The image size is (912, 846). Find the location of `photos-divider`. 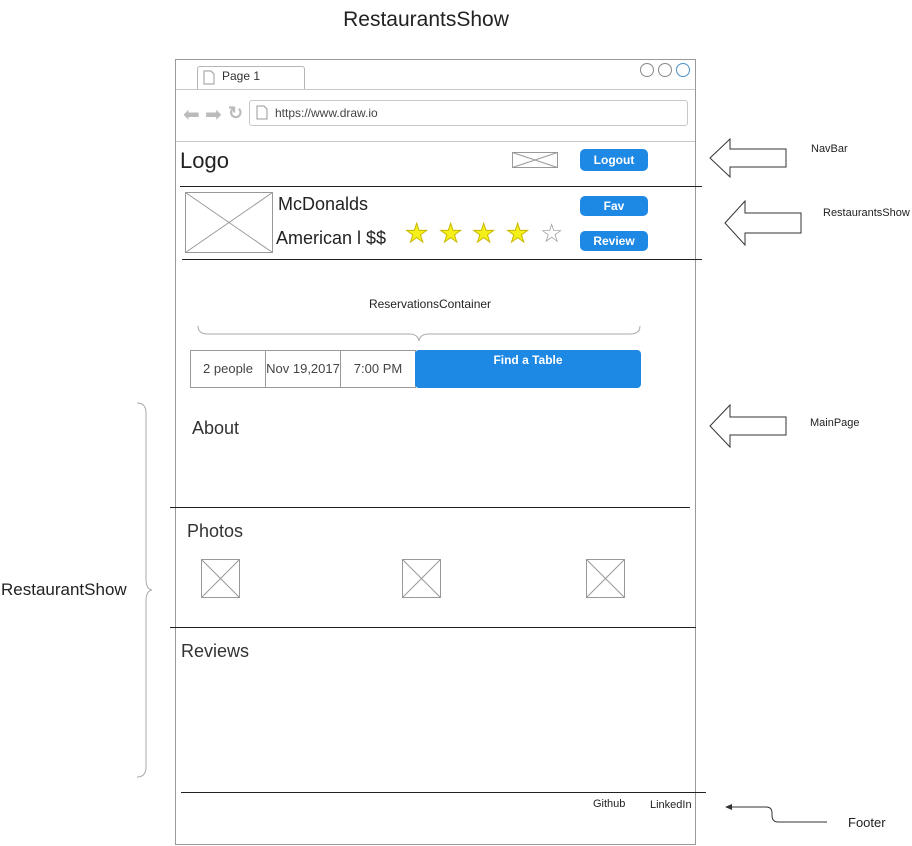

photos-divider is located at coordinates (433, 627).